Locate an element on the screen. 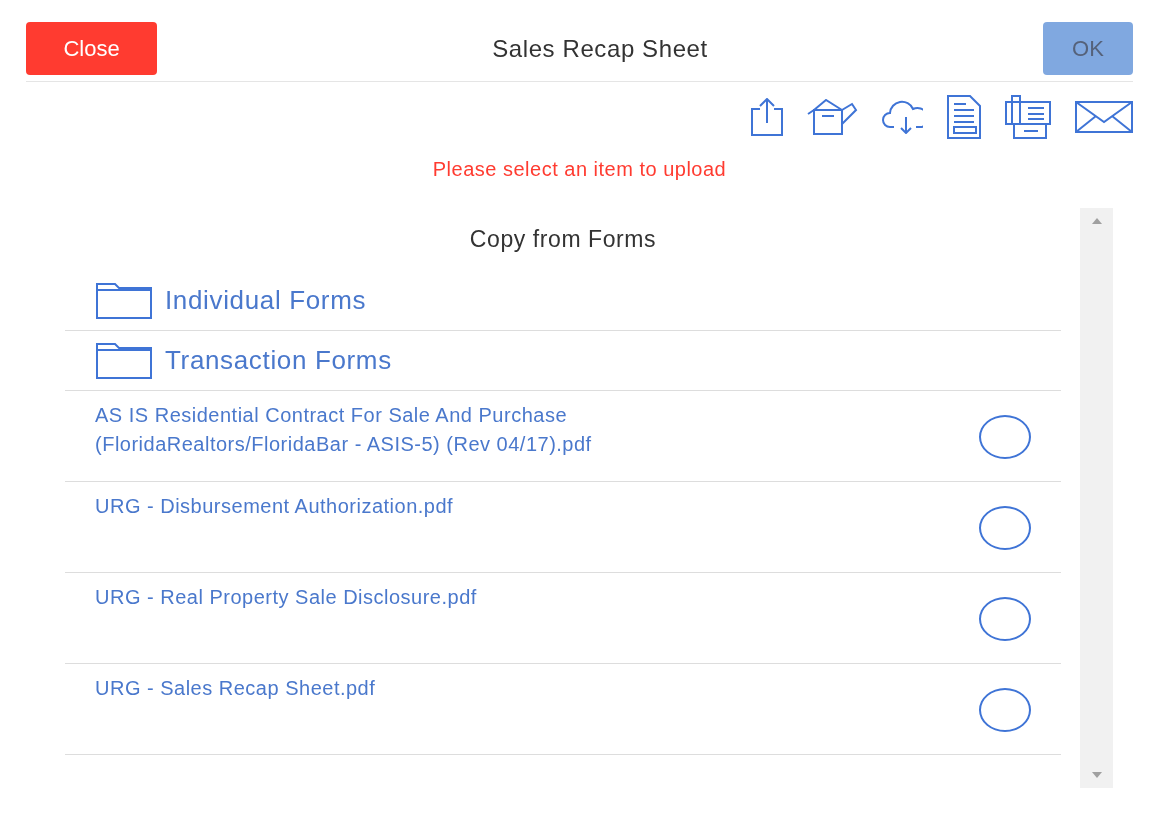 The width and height of the screenshot is (1159, 836). cloud-download-icon is located at coordinates (902, 117).